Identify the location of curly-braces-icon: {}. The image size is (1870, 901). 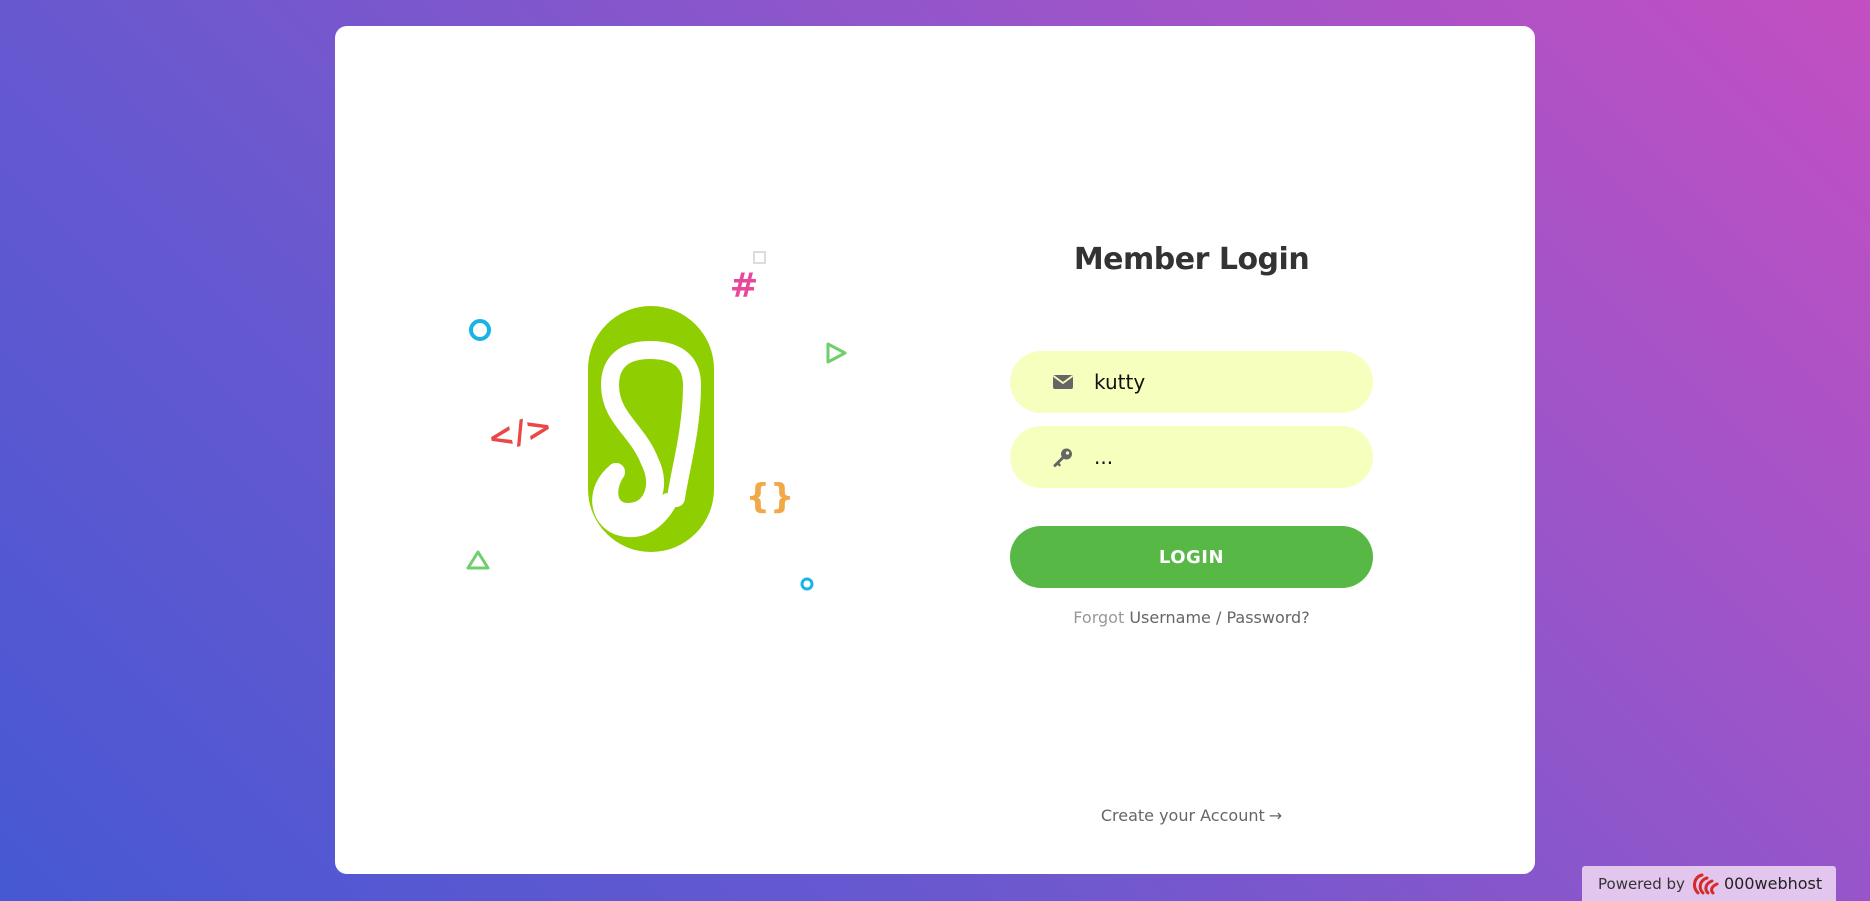
(770, 497).